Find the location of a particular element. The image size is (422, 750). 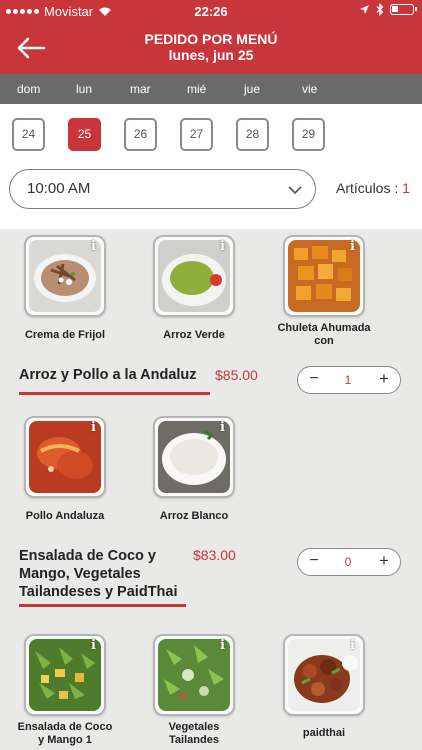

date-26-button: 26 is located at coordinates (140, 134).